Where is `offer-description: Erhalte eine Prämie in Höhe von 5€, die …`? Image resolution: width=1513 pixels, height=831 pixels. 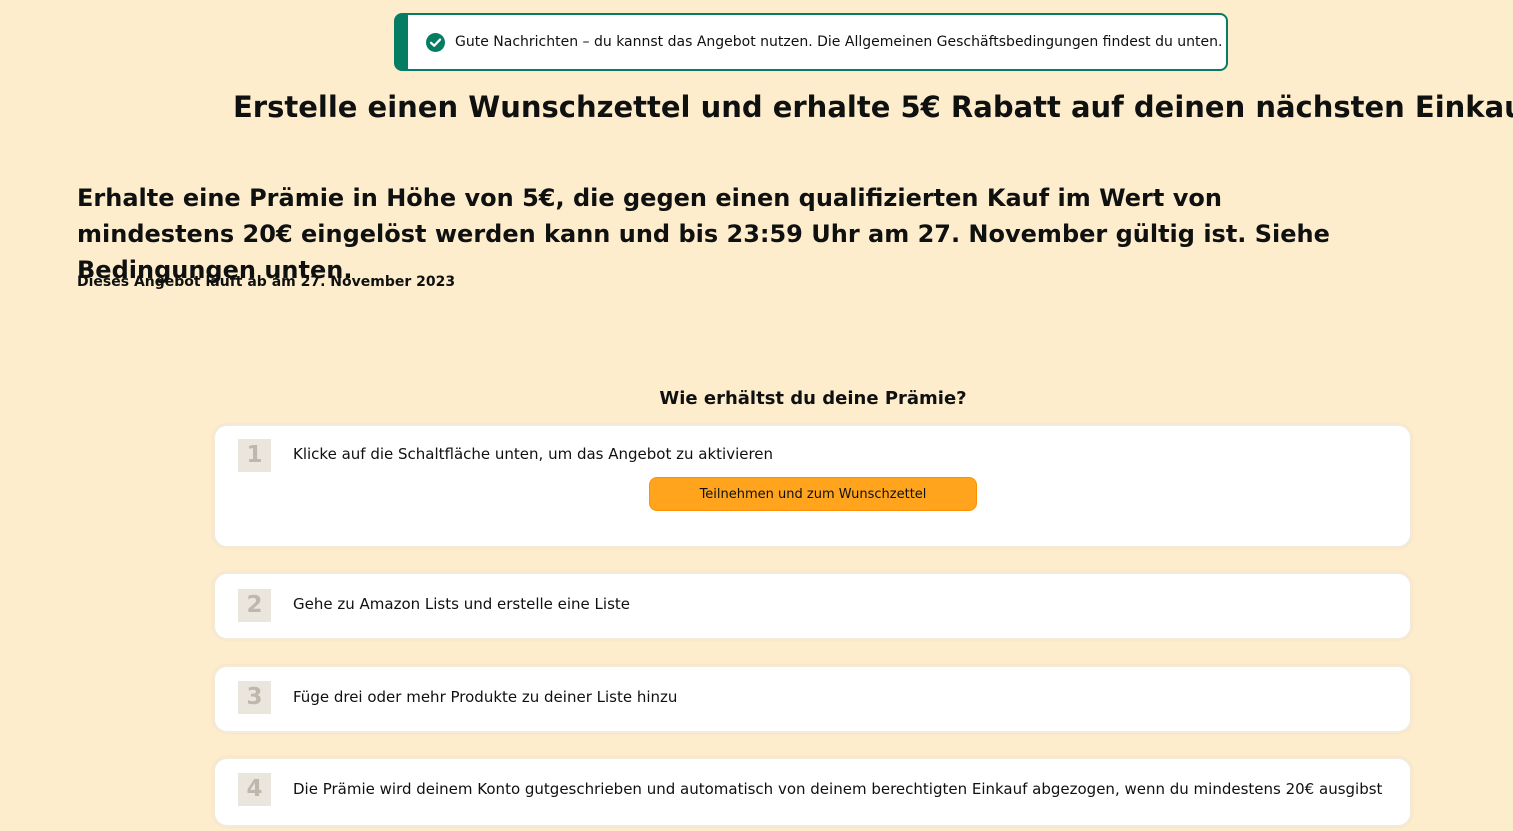
offer-description: Erhalte eine Prämie in Höhe von 5€, die … is located at coordinates (703, 234).